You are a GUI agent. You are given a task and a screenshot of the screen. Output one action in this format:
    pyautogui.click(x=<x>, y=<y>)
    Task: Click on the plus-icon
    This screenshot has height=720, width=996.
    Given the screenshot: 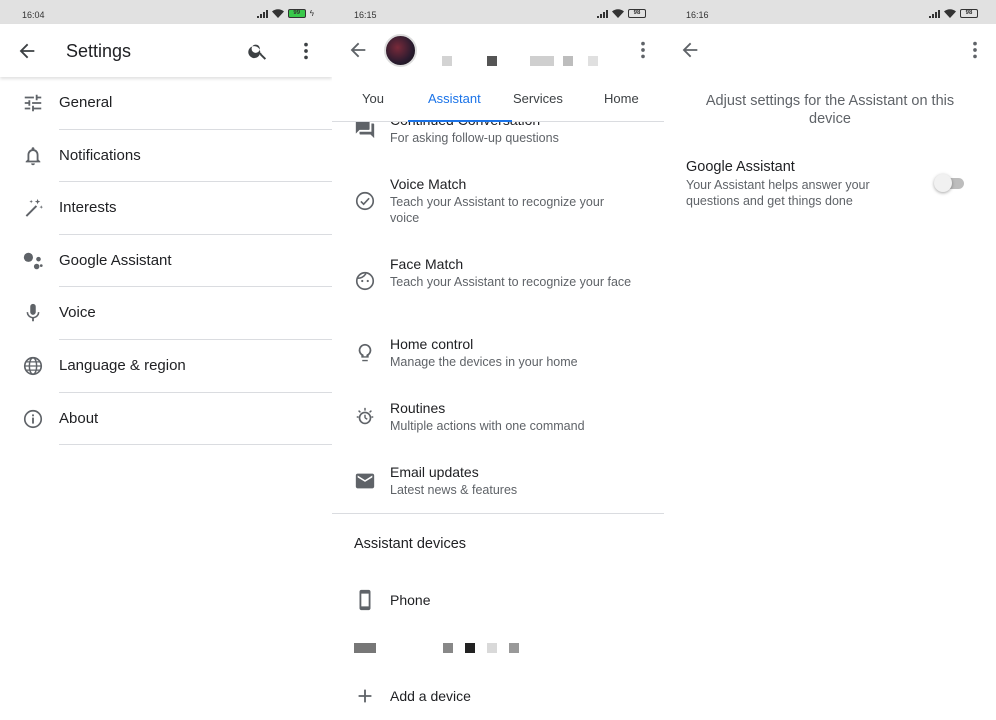 What is the action you would take?
    pyautogui.click(x=365, y=696)
    